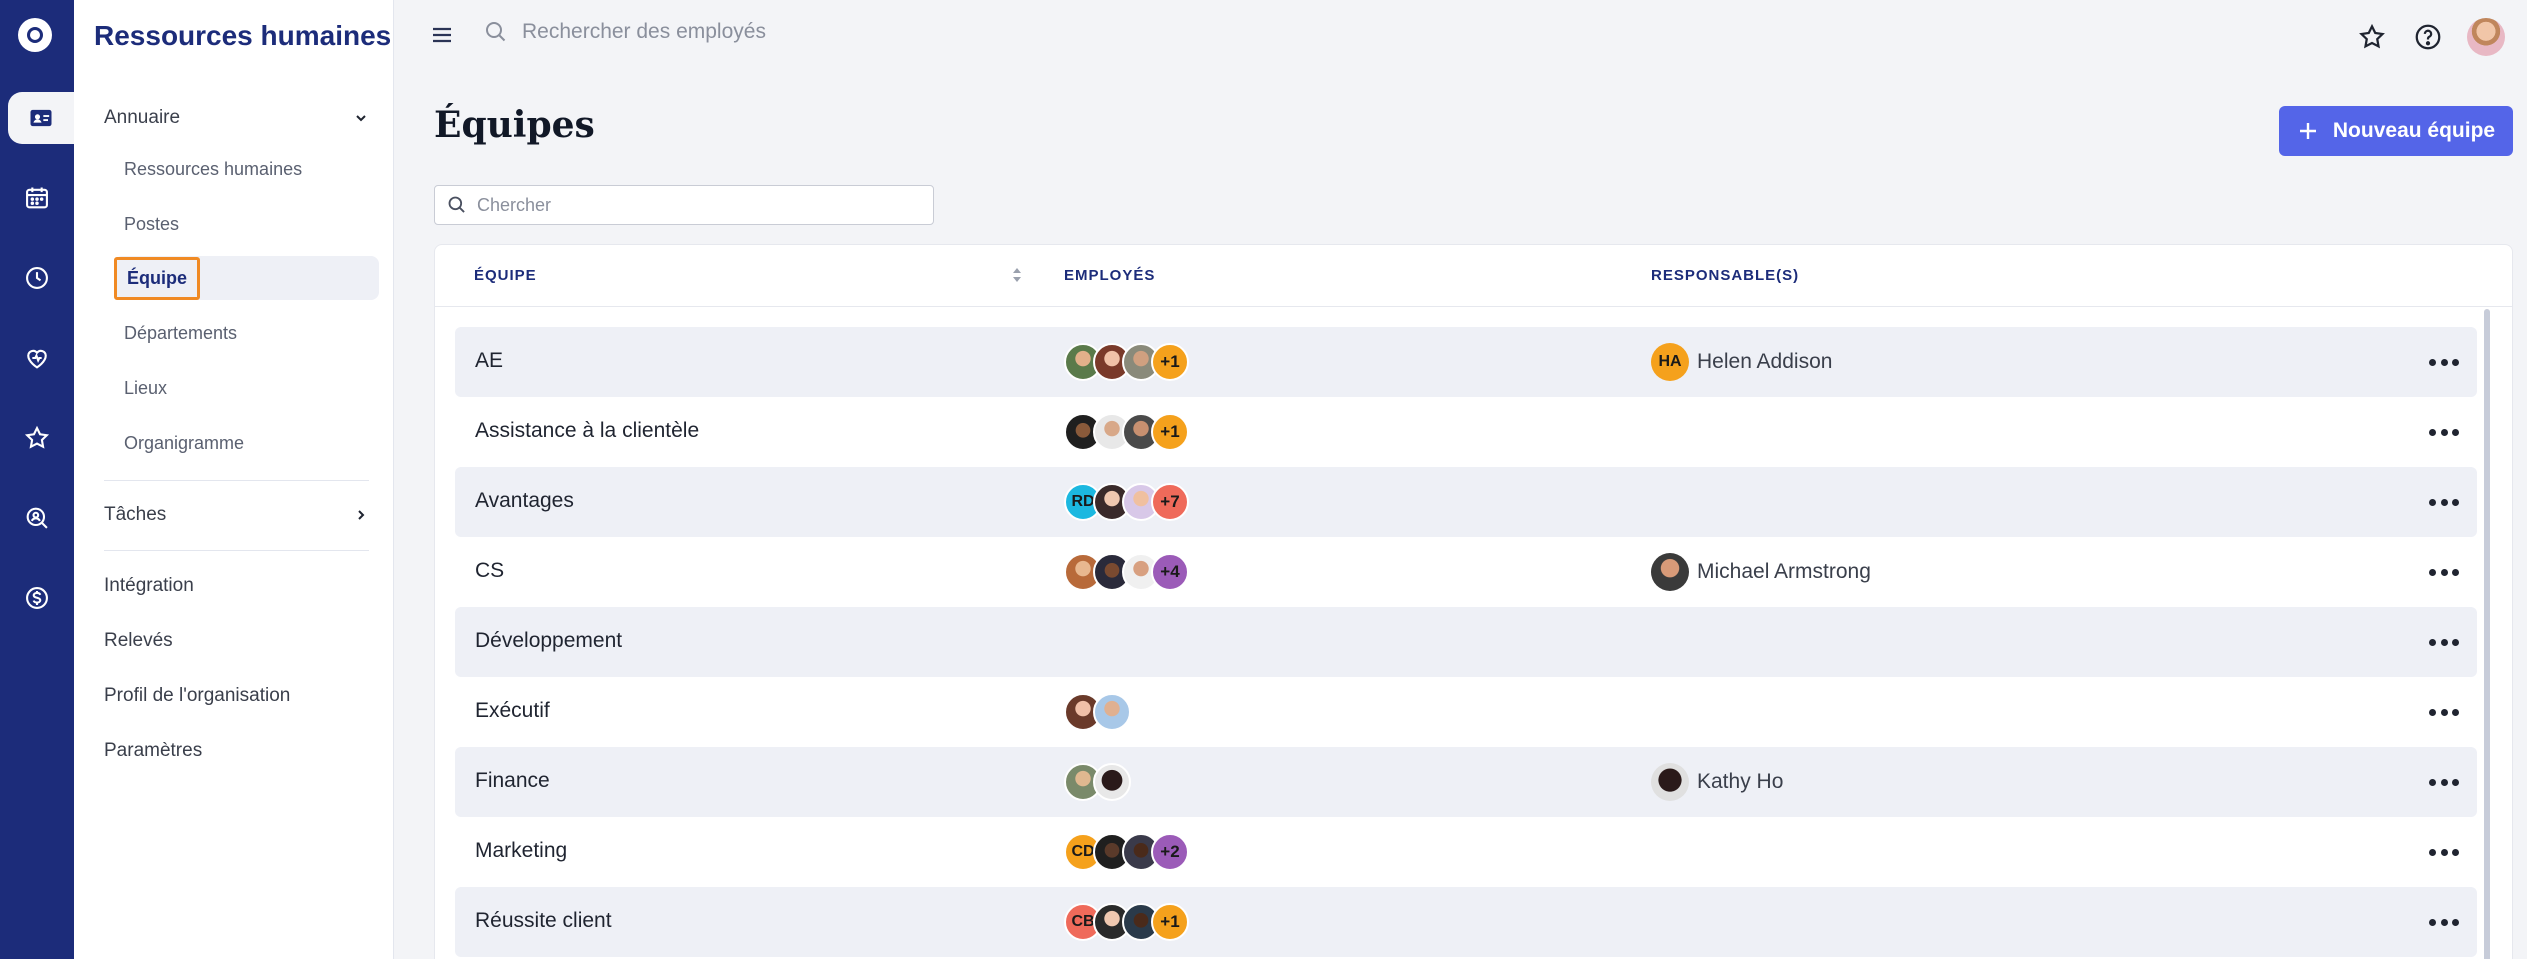 The width and height of the screenshot is (2527, 959). Describe the element at coordinates (1170, 572) in the screenshot. I see `more-employees-badge: +4` at that location.